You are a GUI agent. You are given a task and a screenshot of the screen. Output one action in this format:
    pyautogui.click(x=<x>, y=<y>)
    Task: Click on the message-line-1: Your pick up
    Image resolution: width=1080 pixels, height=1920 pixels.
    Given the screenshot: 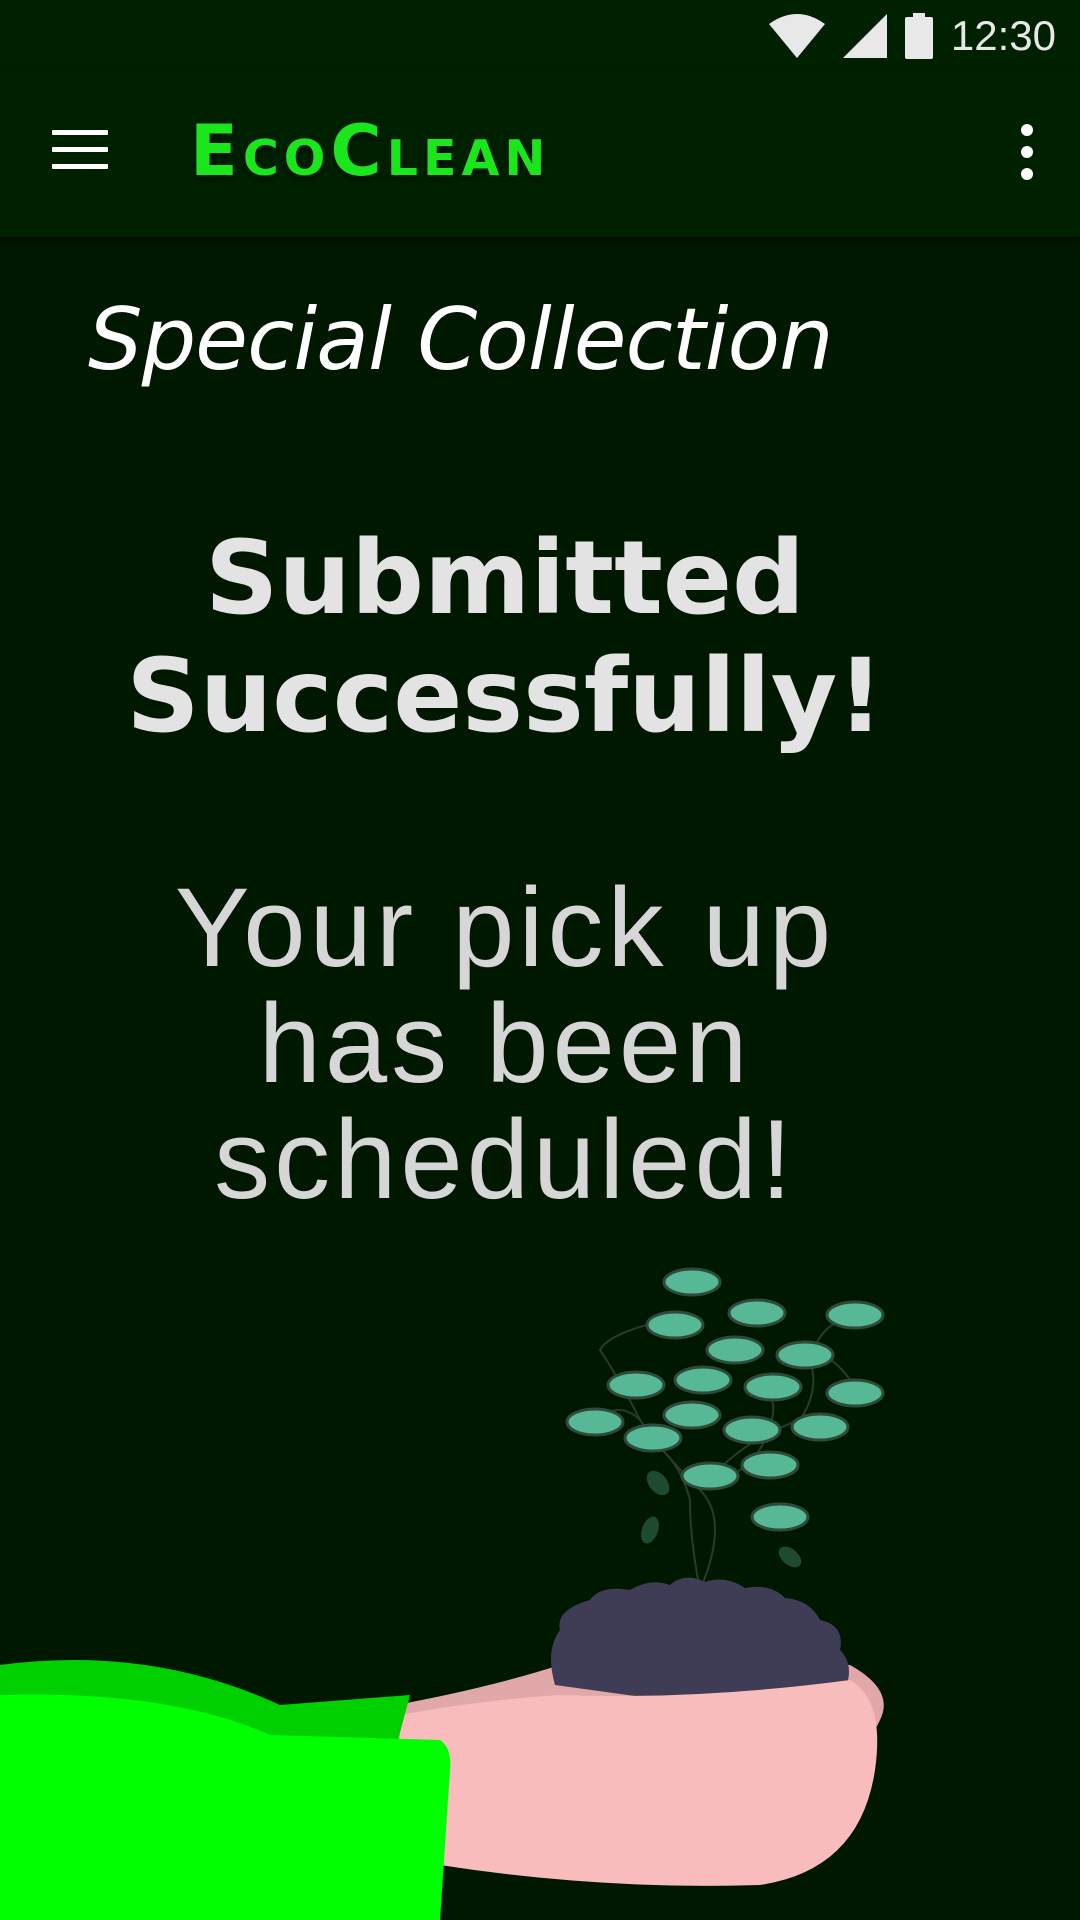 What is the action you would take?
    pyautogui.click(x=505, y=927)
    